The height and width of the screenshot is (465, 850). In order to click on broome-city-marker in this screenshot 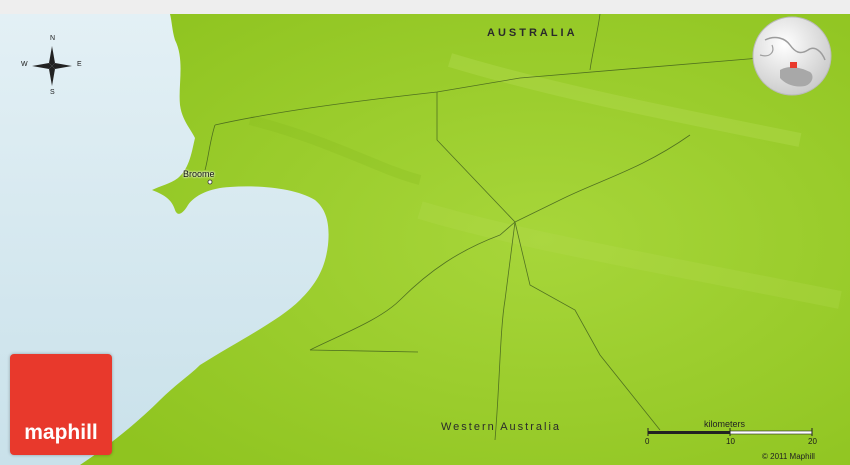, I will do `click(210, 182)`.